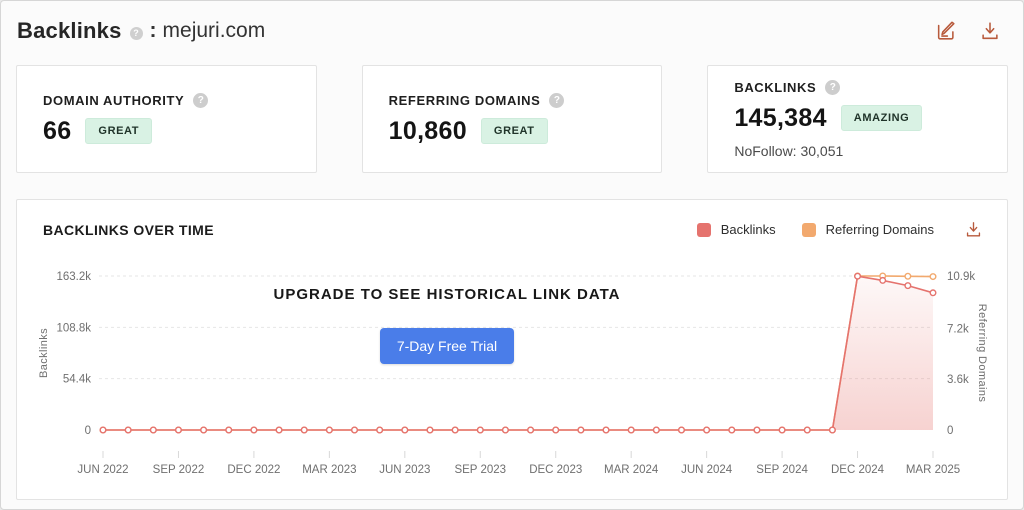  I want to click on panel-title: BACKLINKS OVER TIME, so click(128, 229).